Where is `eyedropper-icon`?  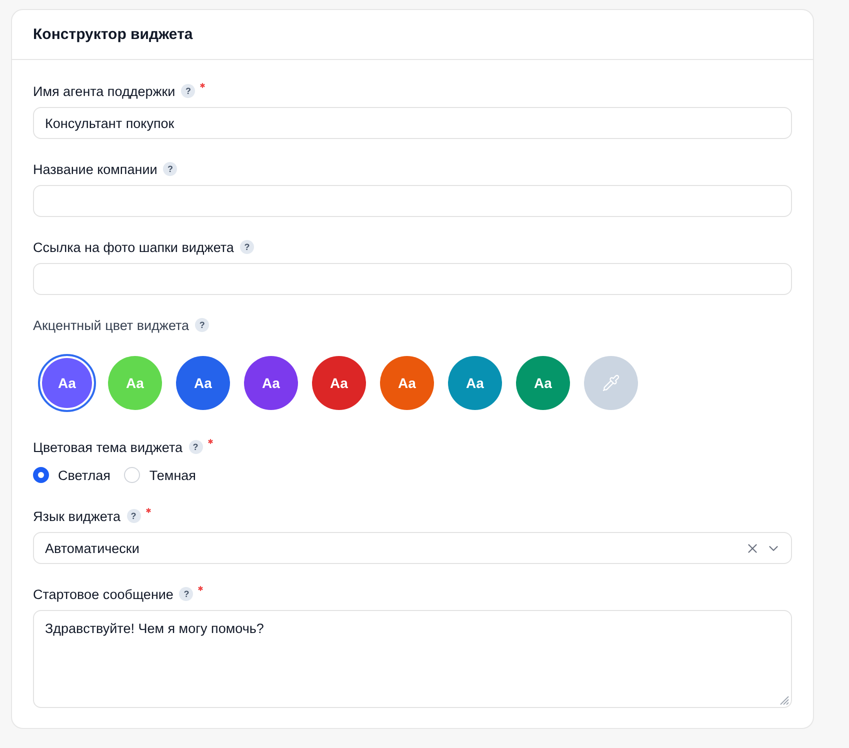 eyedropper-icon is located at coordinates (611, 383).